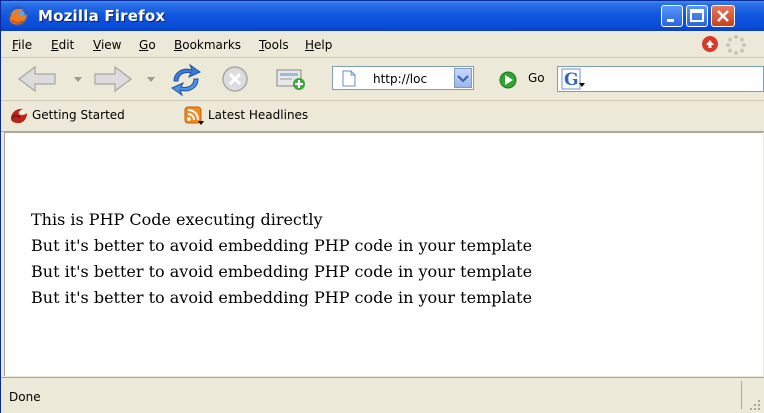  What do you see at coordinates (710, 44) in the screenshot?
I see `alert-icon` at bounding box center [710, 44].